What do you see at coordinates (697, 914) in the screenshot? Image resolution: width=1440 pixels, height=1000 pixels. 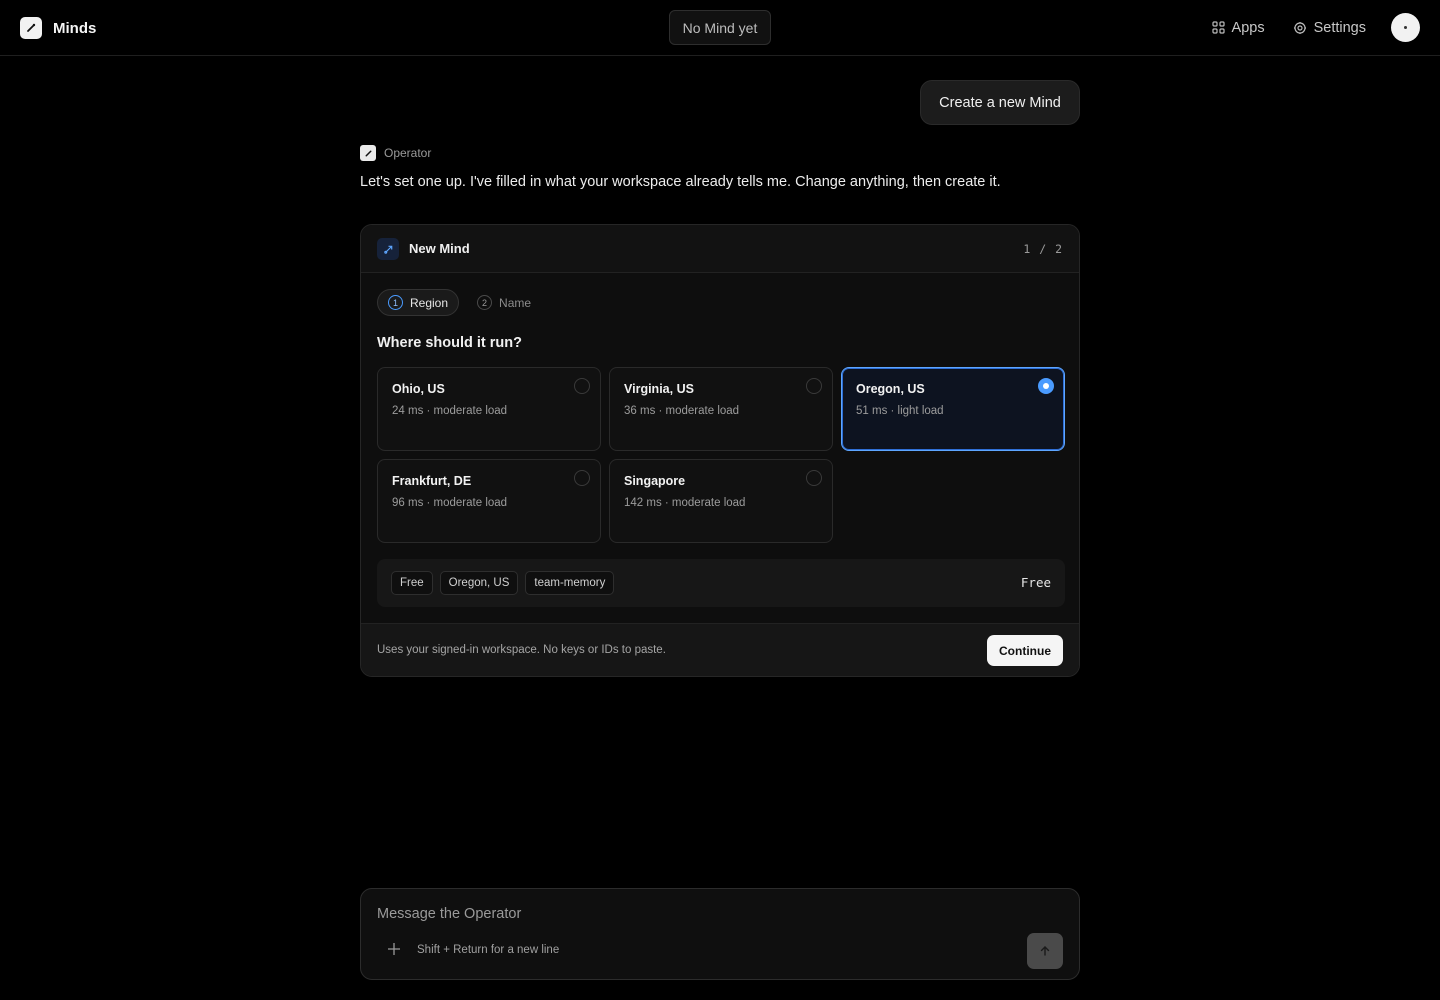 I see `message-input` at bounding box center [697, 914].